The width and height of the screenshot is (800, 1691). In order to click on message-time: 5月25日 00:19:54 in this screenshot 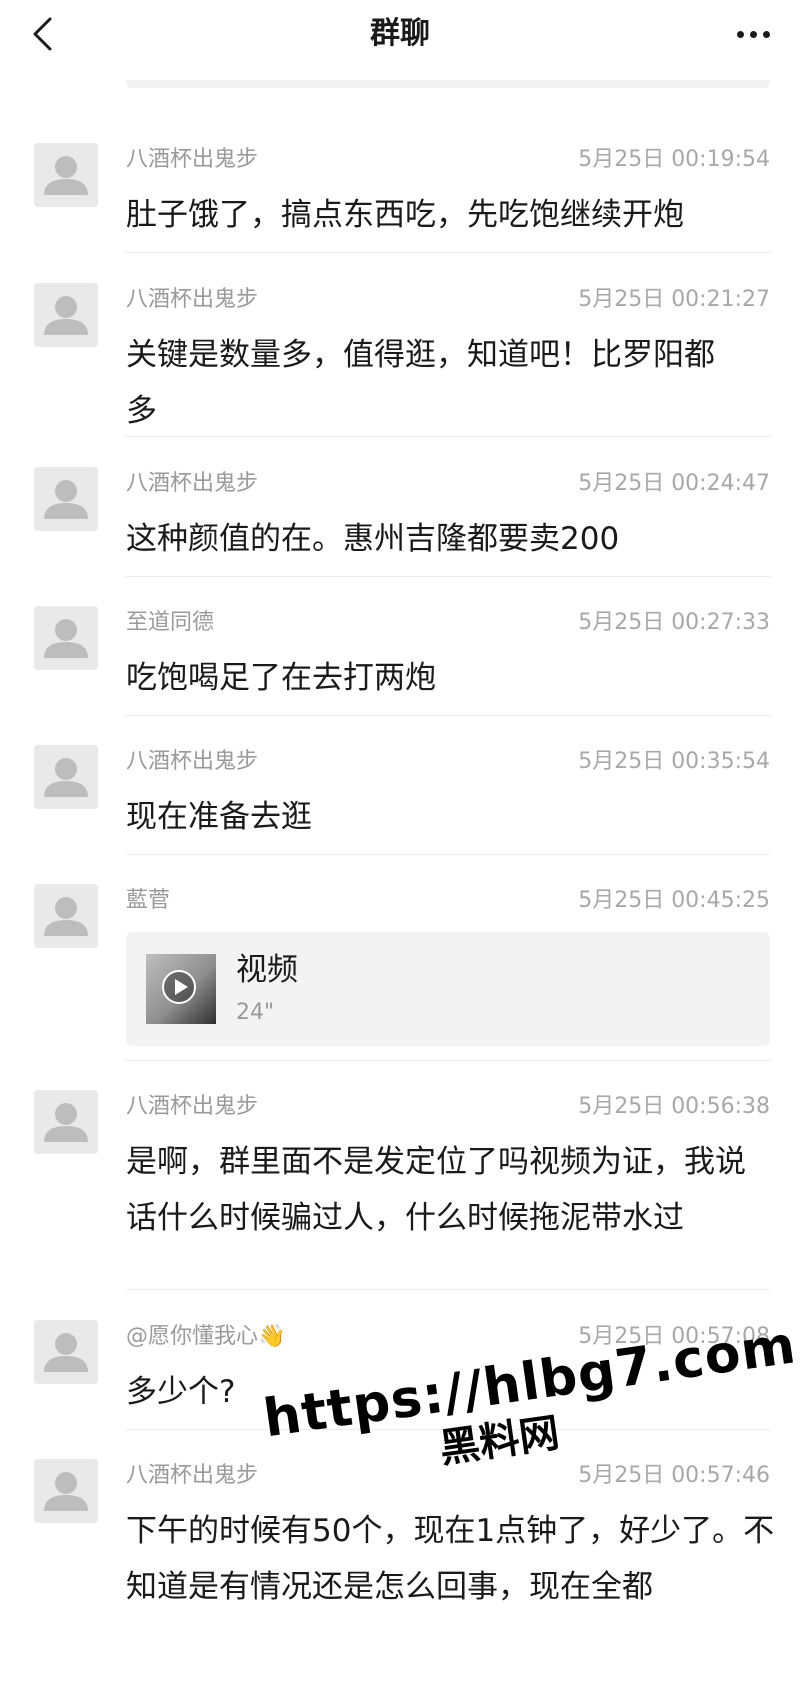, I will do `click(674, 159)`.